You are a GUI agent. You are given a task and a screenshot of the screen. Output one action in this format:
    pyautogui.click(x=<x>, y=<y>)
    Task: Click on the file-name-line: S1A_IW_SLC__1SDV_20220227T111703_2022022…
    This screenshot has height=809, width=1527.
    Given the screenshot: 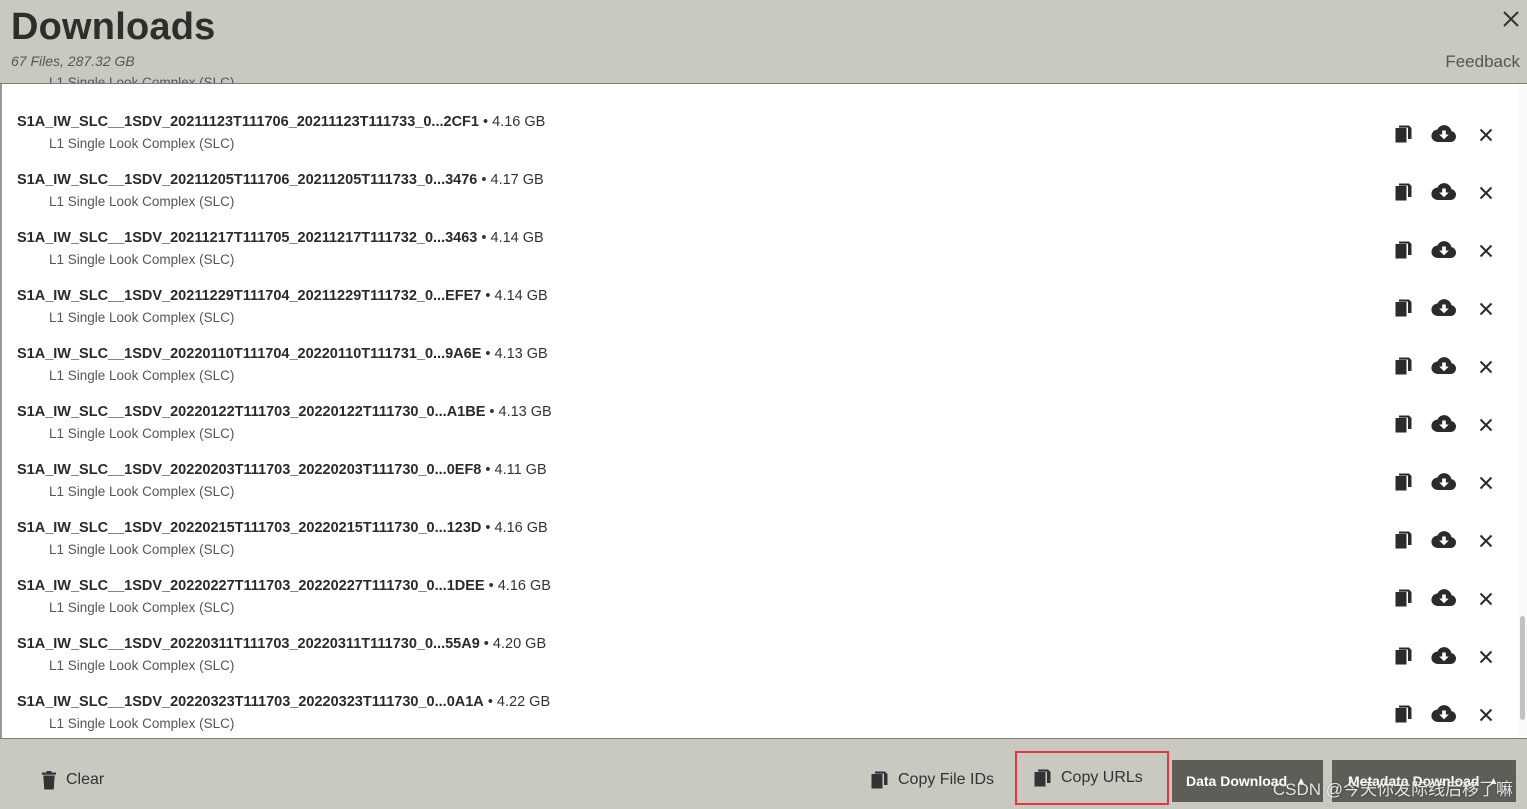 What is the action you would take?
    pyautogui.click(x=284, y=586)
    